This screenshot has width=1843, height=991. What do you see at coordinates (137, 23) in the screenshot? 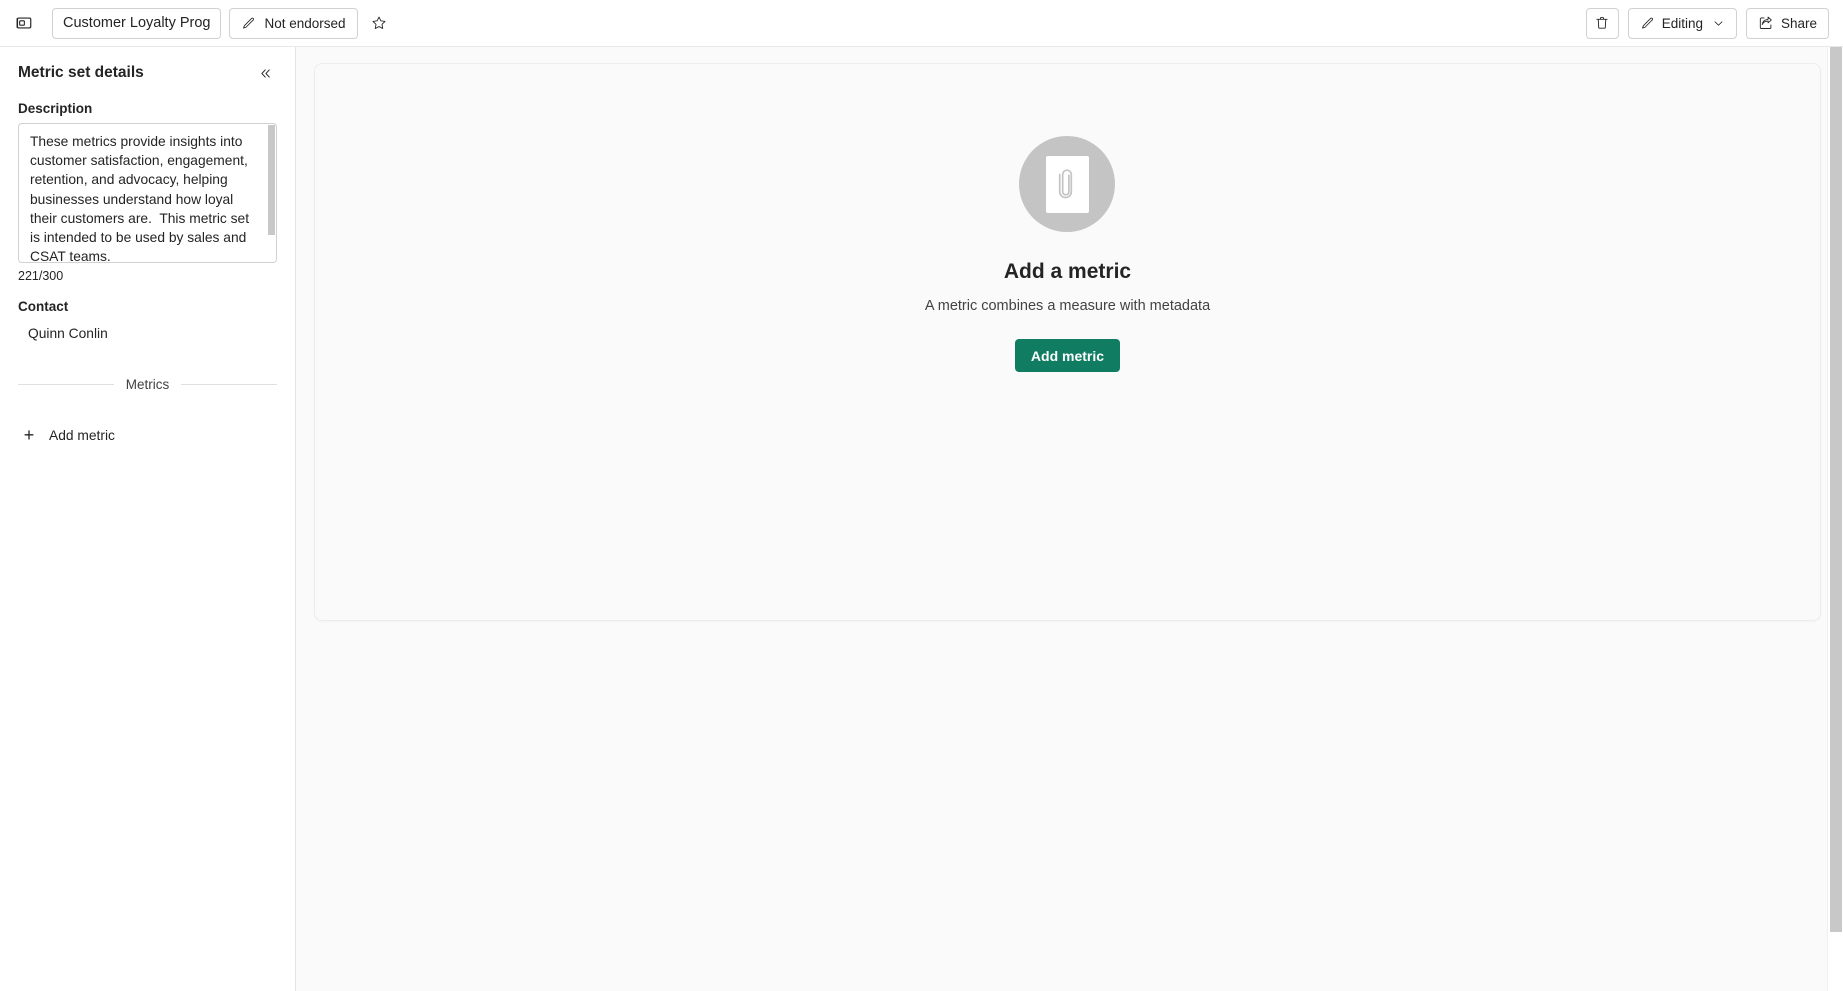
I see `metric-set-title-input: Customer Loyalty Prog` at bounding box center [137, 23].